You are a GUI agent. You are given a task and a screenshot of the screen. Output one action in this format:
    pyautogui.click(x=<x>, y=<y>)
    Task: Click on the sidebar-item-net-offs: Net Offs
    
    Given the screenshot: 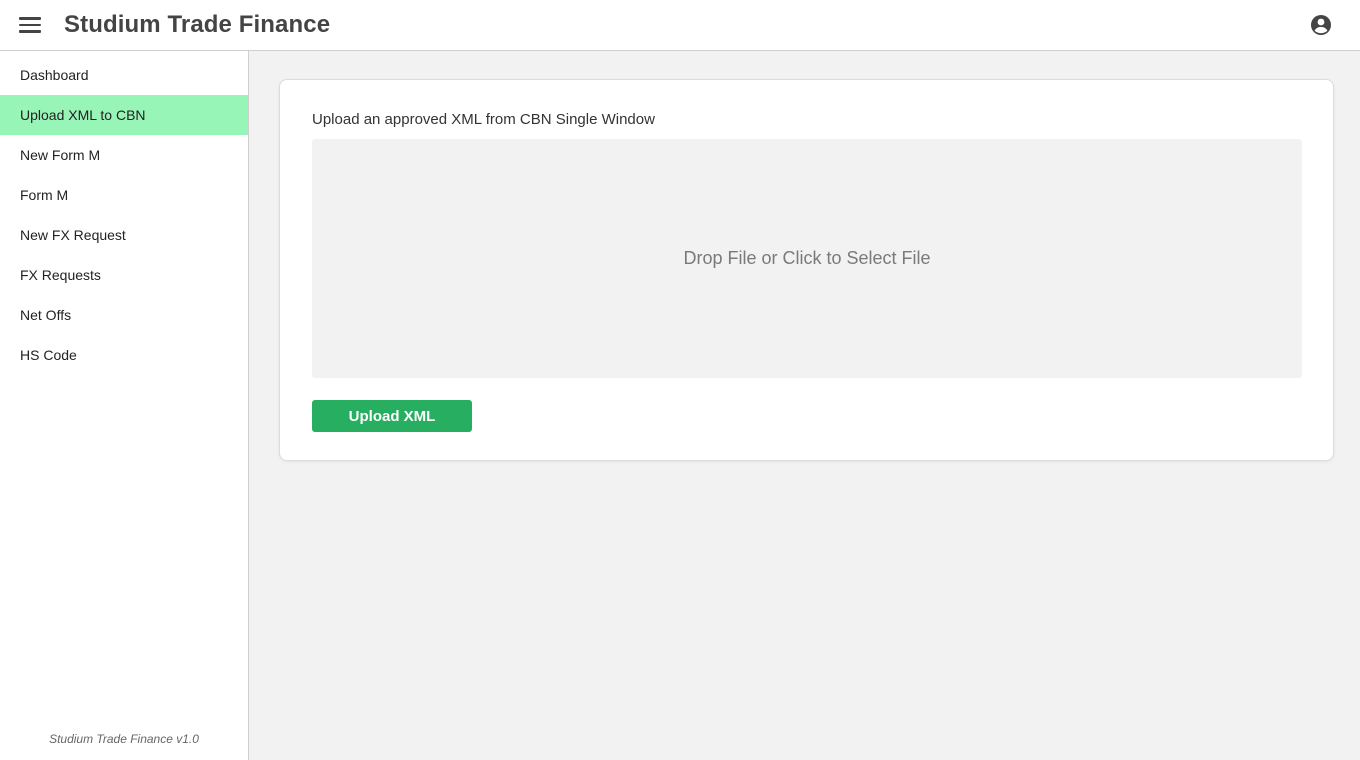 What is the action you would take?
    pyautogui.click(x=124, y=315)
    